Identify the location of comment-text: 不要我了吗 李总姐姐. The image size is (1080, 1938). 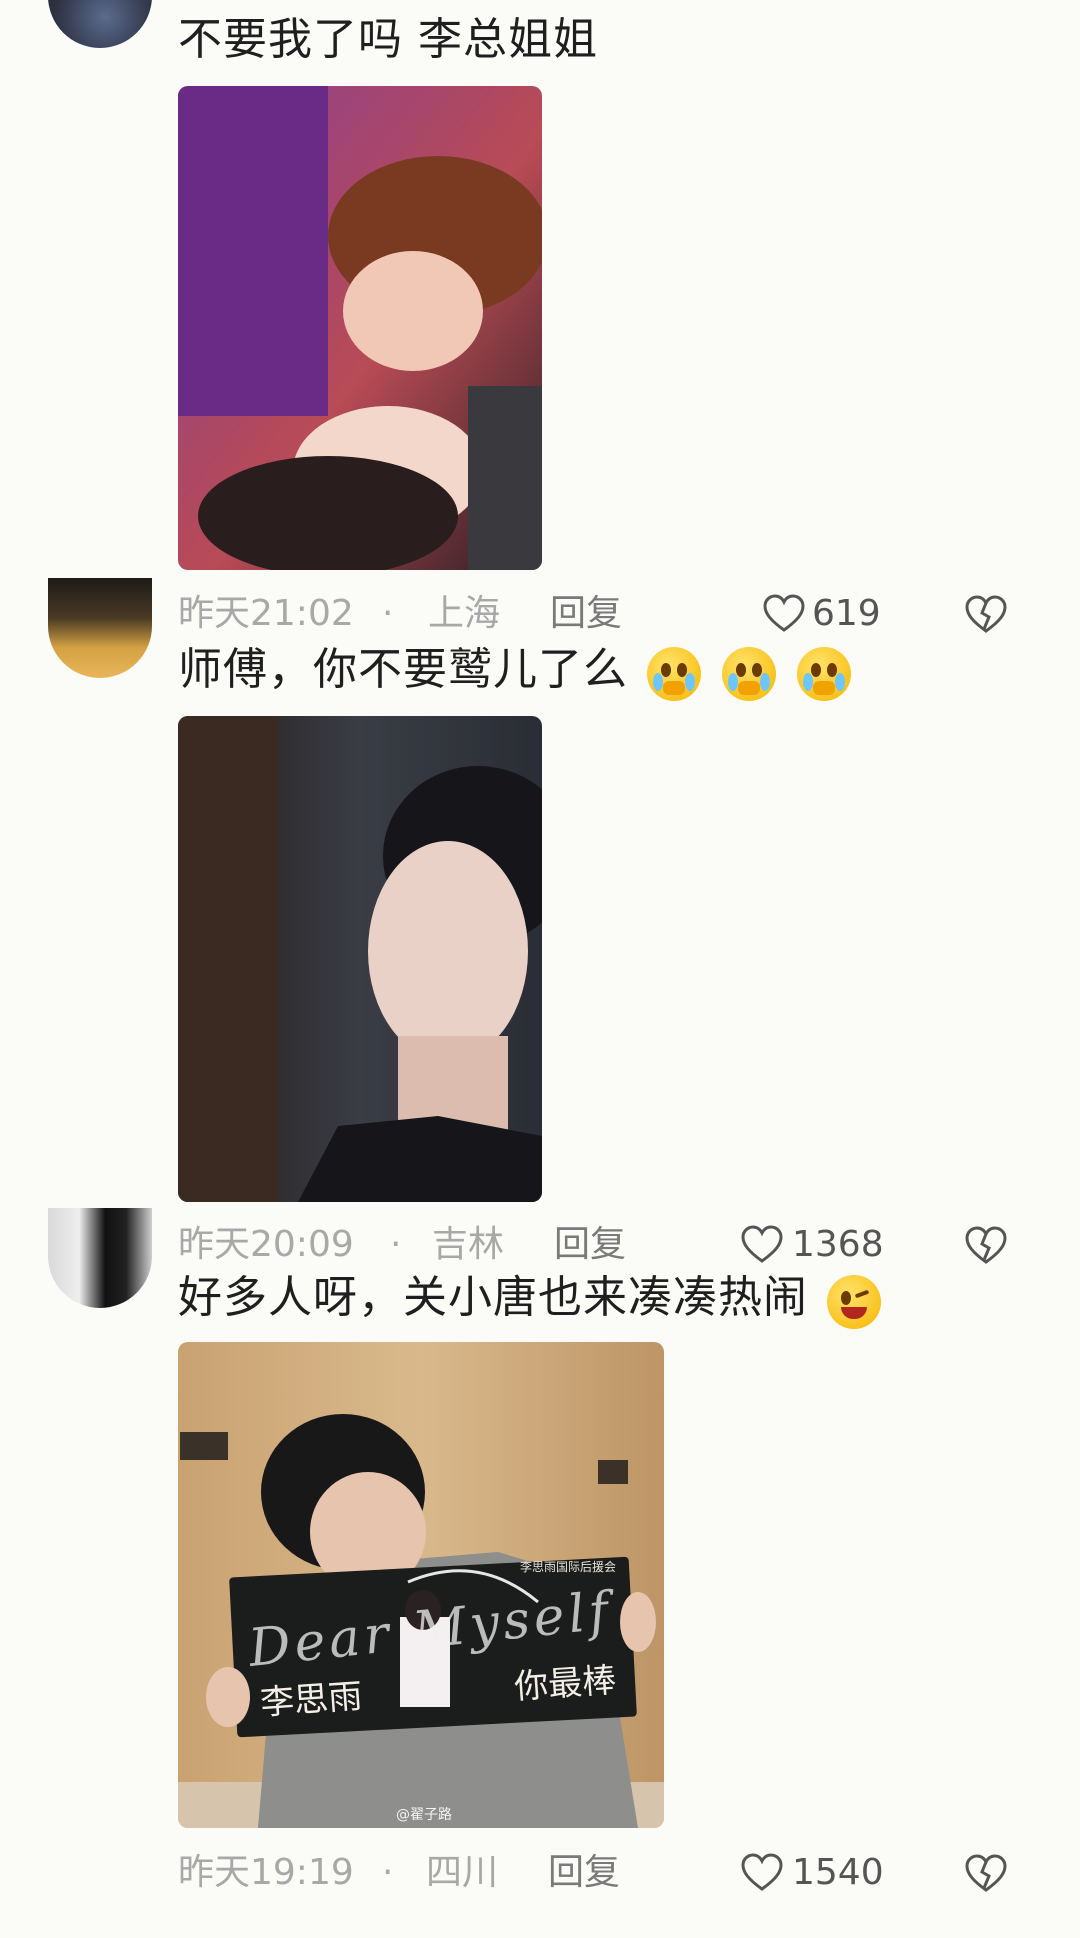
(388, 39).